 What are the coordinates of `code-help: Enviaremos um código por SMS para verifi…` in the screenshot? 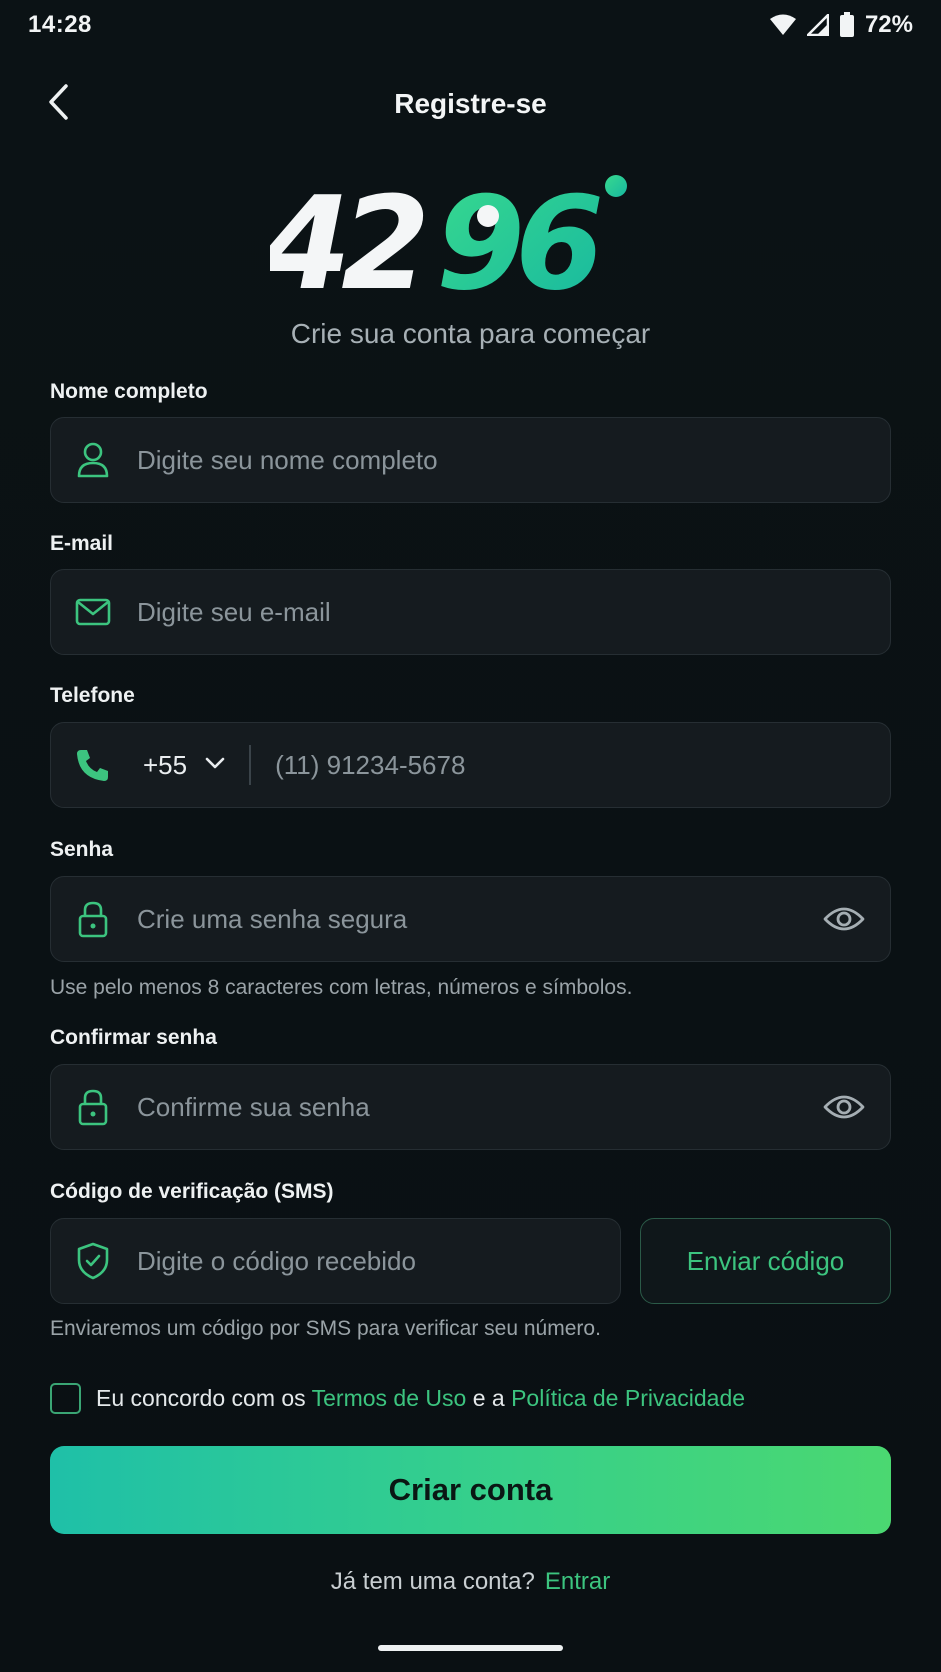 It's located at (325, 1328).